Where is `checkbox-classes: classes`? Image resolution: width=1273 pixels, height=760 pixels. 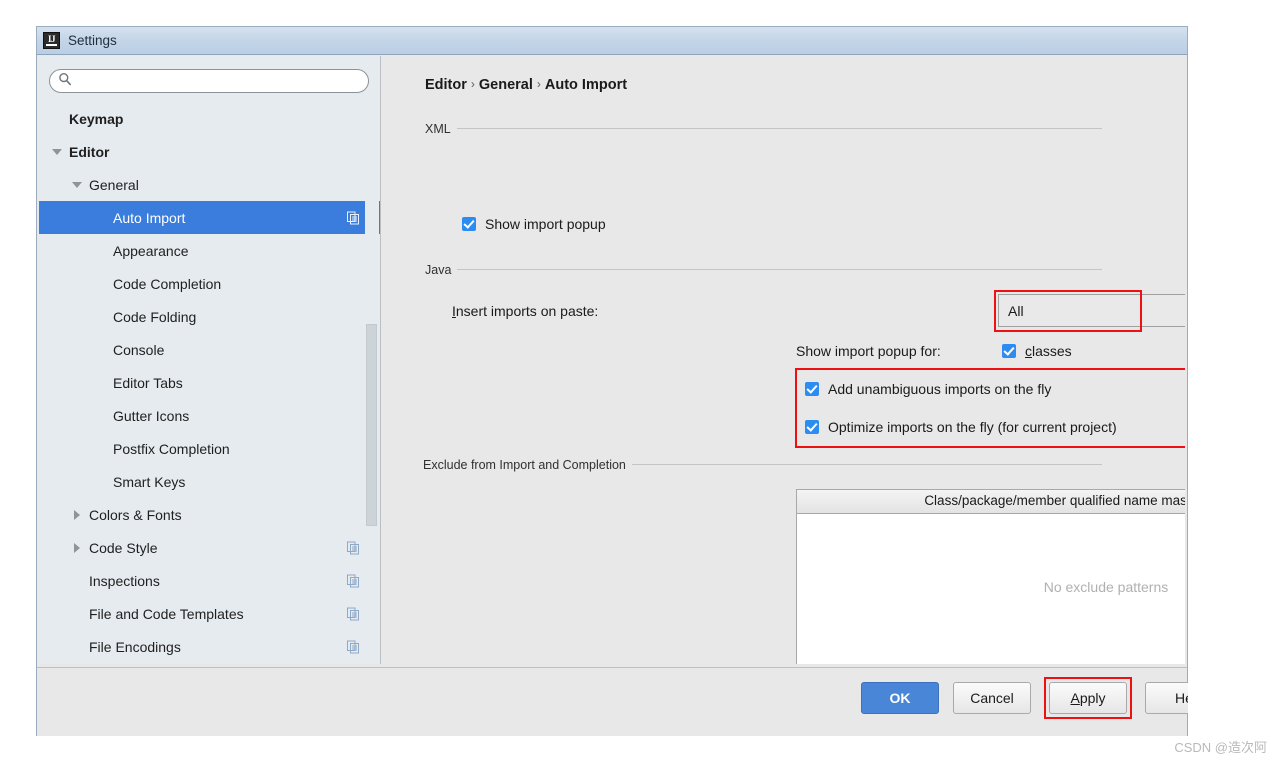 checkbox-classes: classes is located at coordinates (1037, 351).